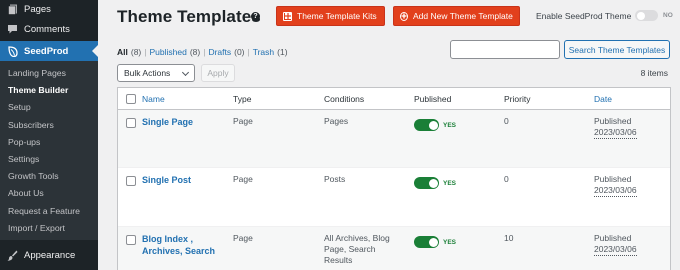 This screenshot has width=680, height=270. I want to click on page-title: Theme Templates, so click(189, 16).